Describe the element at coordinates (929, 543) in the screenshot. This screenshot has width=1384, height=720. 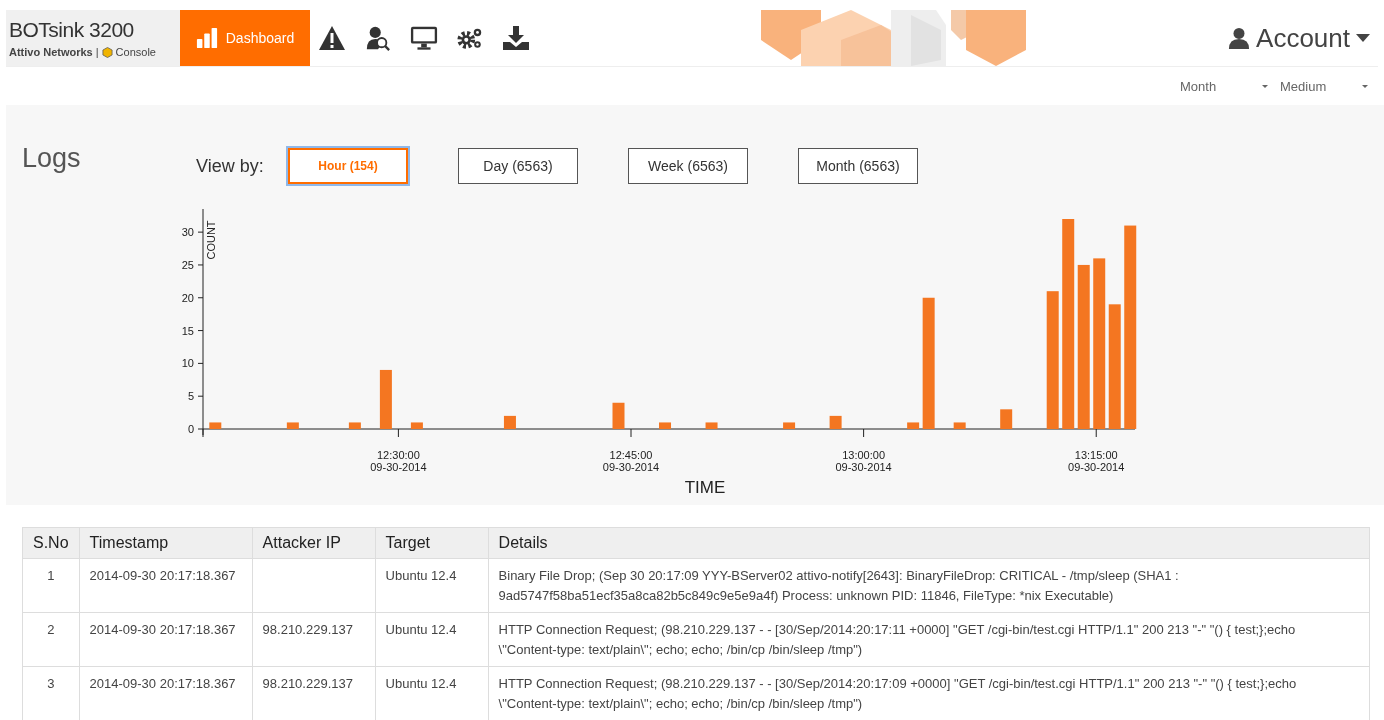
I see `column-header: Details` at that location.